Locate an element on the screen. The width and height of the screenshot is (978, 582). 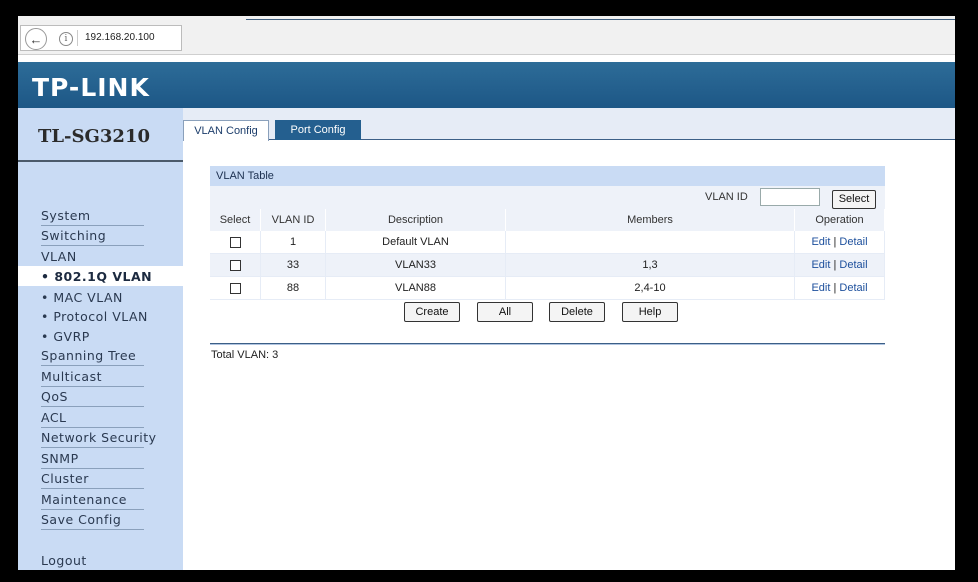
vlan-id-cell: 33 is located at coordinates (293, 265).